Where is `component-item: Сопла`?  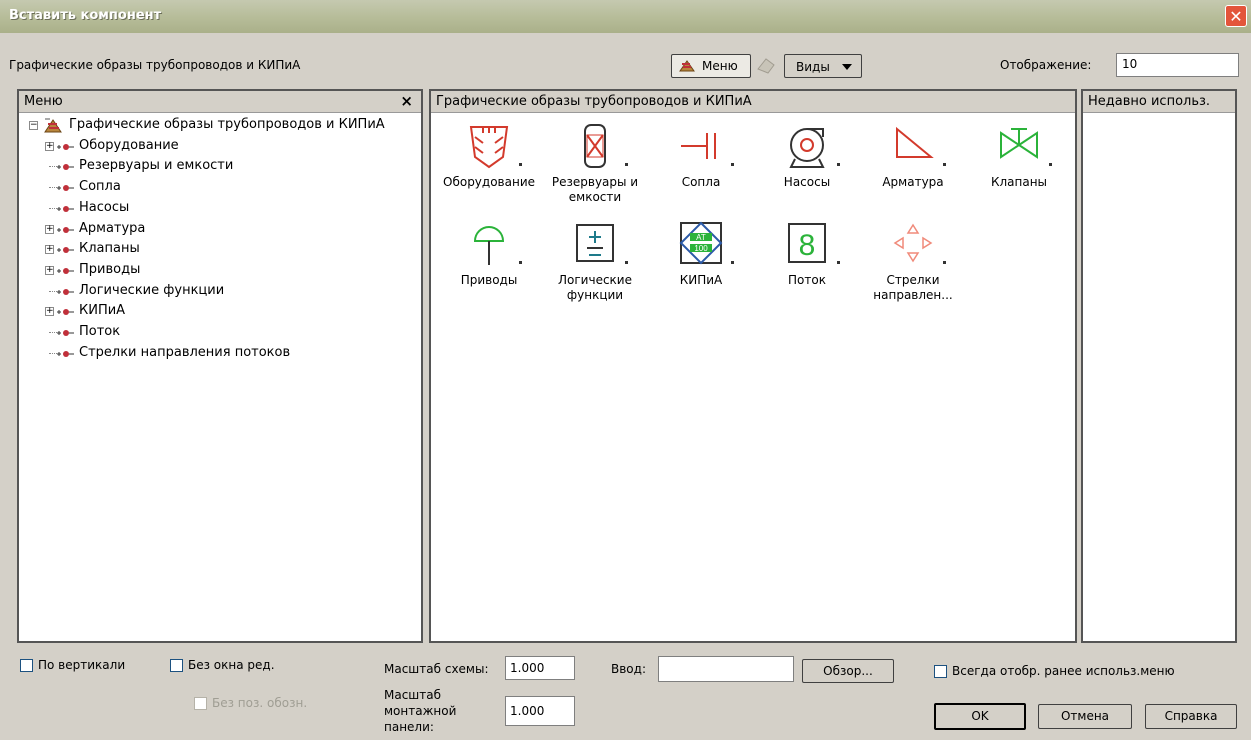
component-item: Сопла is located at coordinates (701, 156).